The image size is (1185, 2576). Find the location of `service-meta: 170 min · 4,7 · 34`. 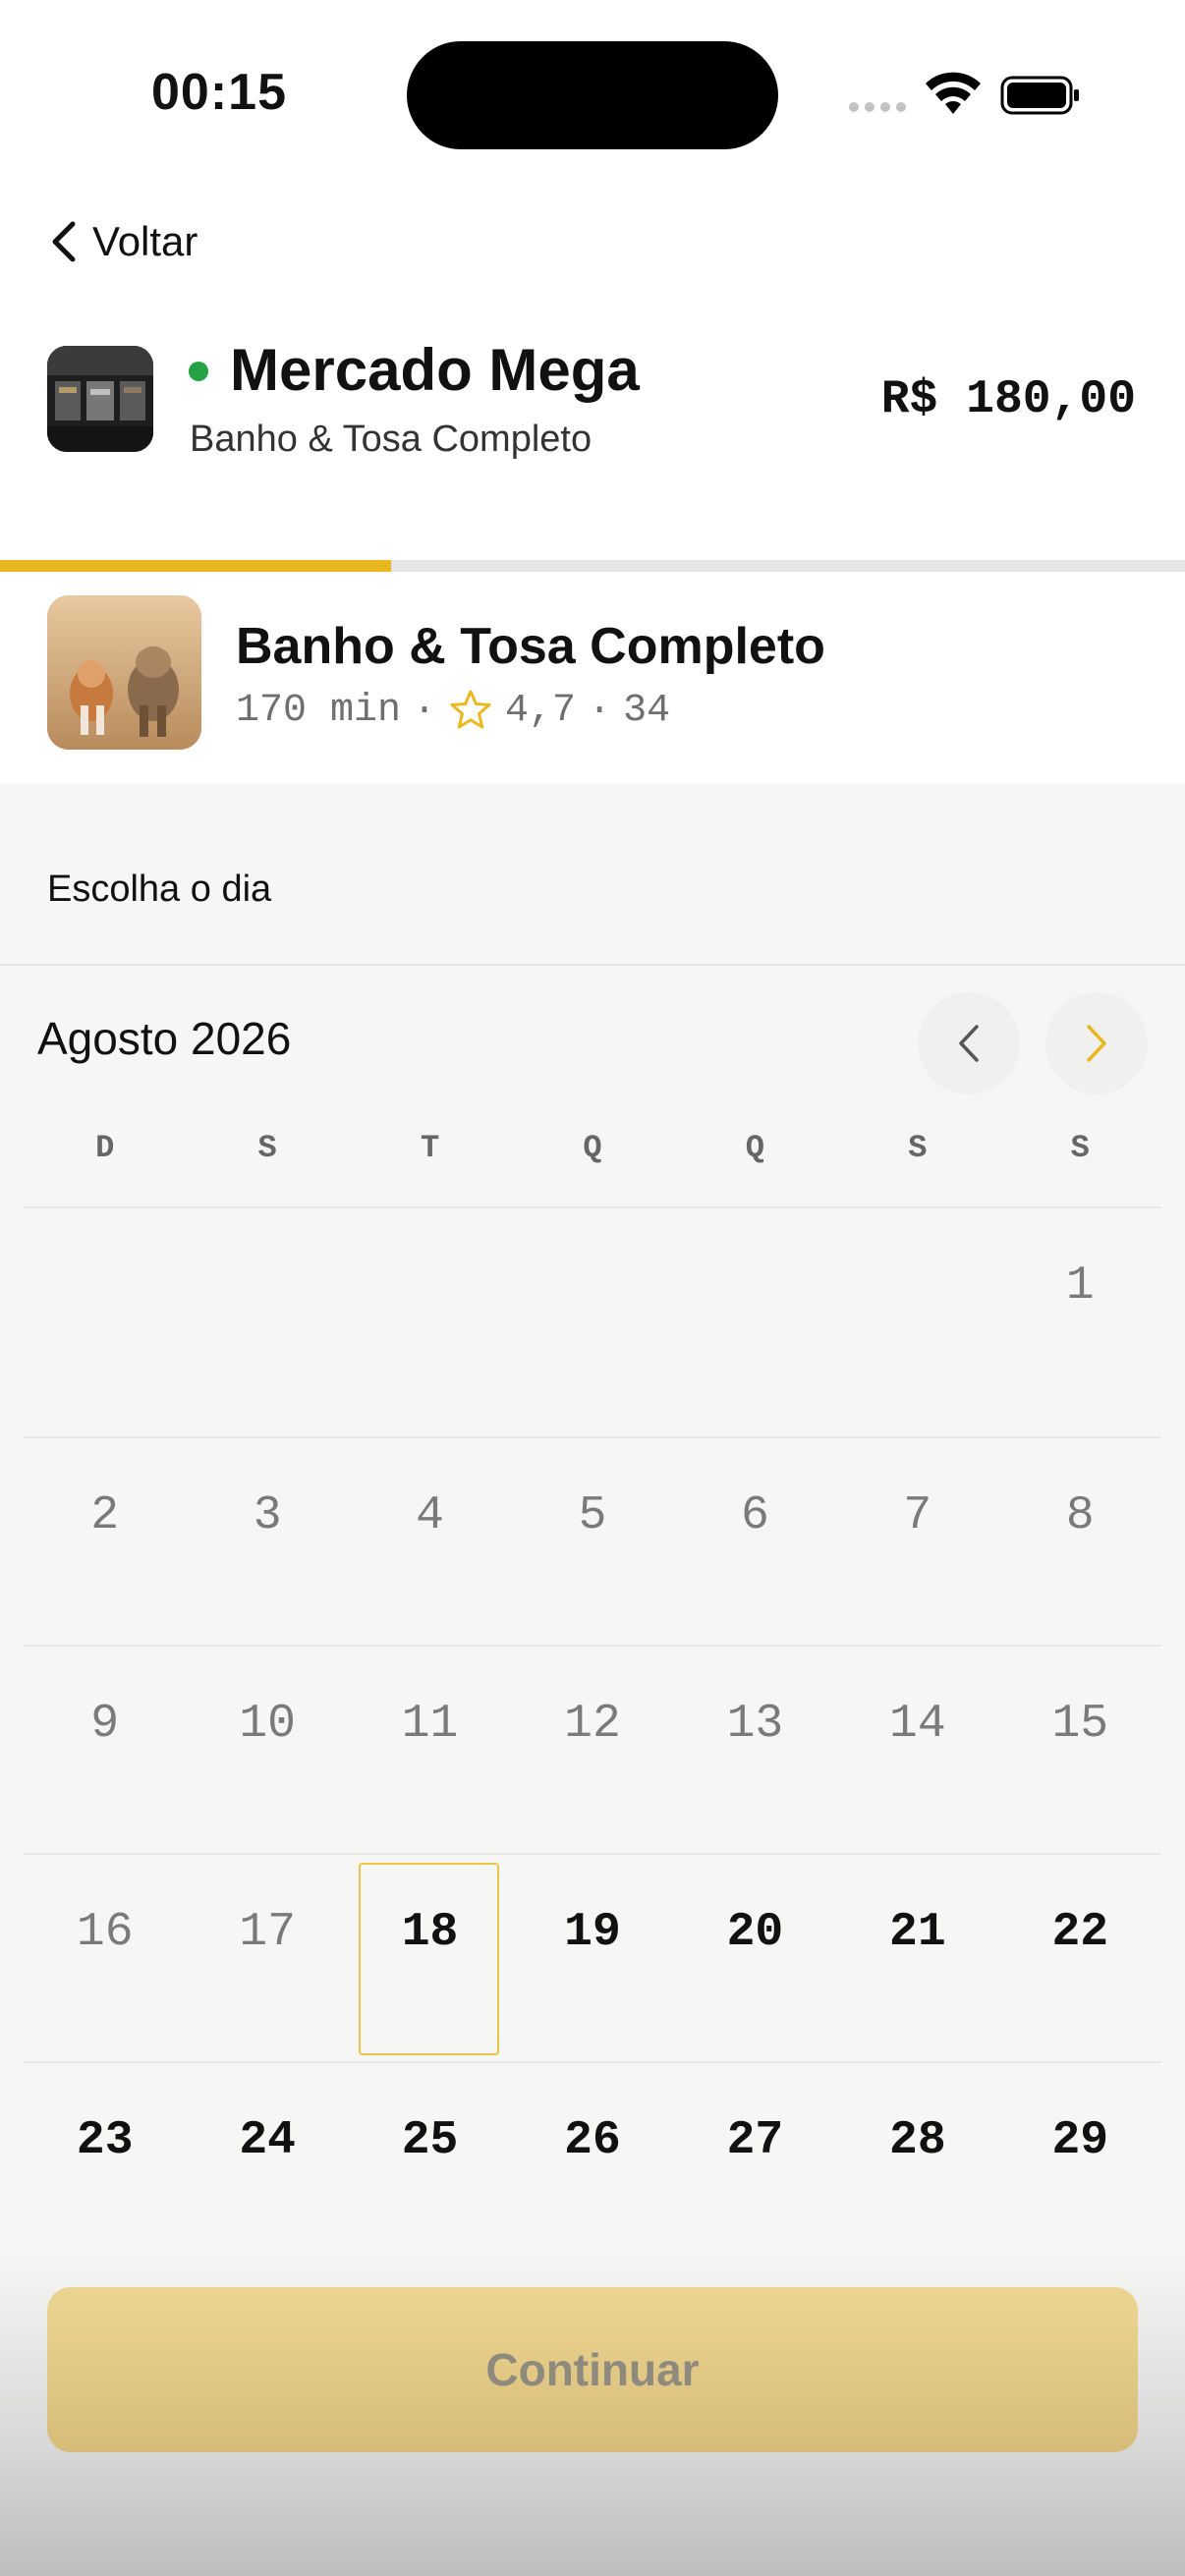

service-meta: 170 min · 4,7 · 34 is located at coordinates (453, 710).